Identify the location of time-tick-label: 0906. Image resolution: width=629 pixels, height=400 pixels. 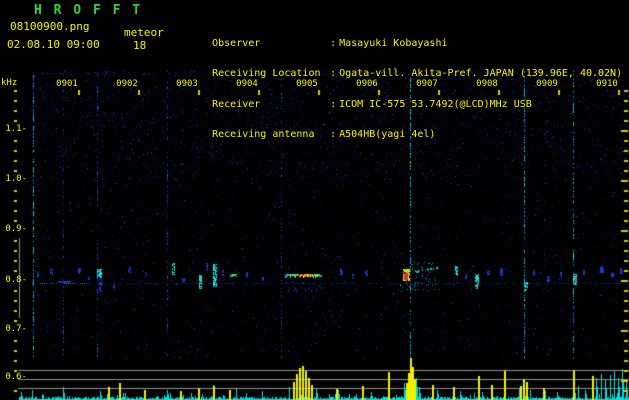
(367, 84).